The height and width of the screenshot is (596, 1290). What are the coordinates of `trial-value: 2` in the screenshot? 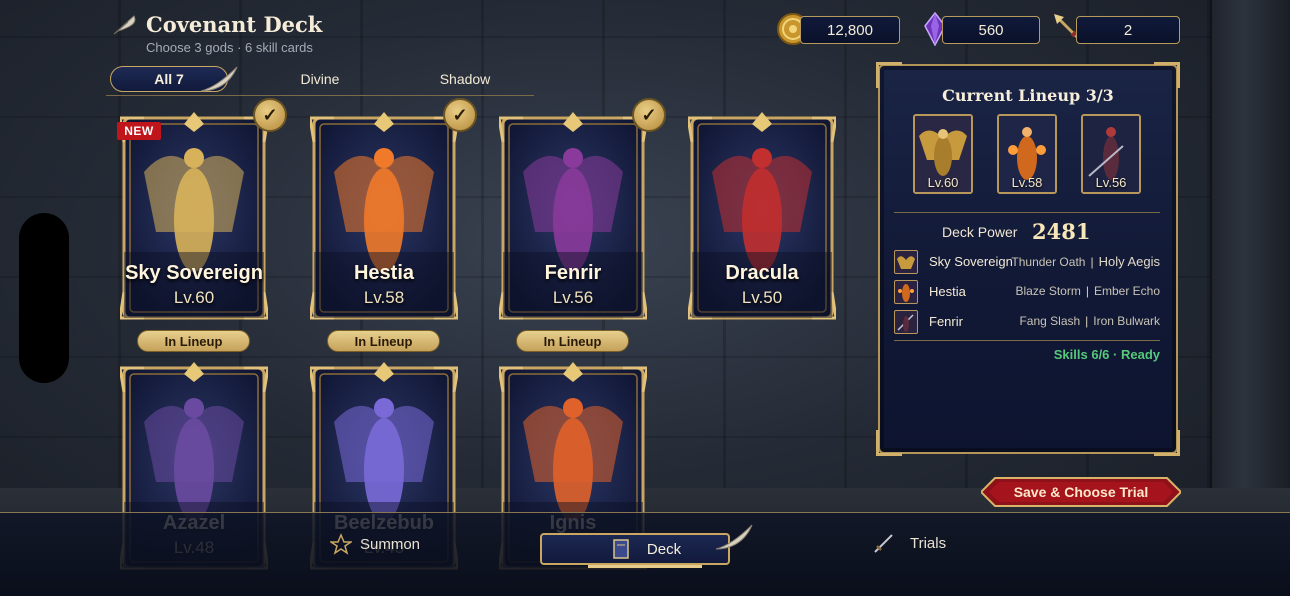 It's located at (1128, 30).